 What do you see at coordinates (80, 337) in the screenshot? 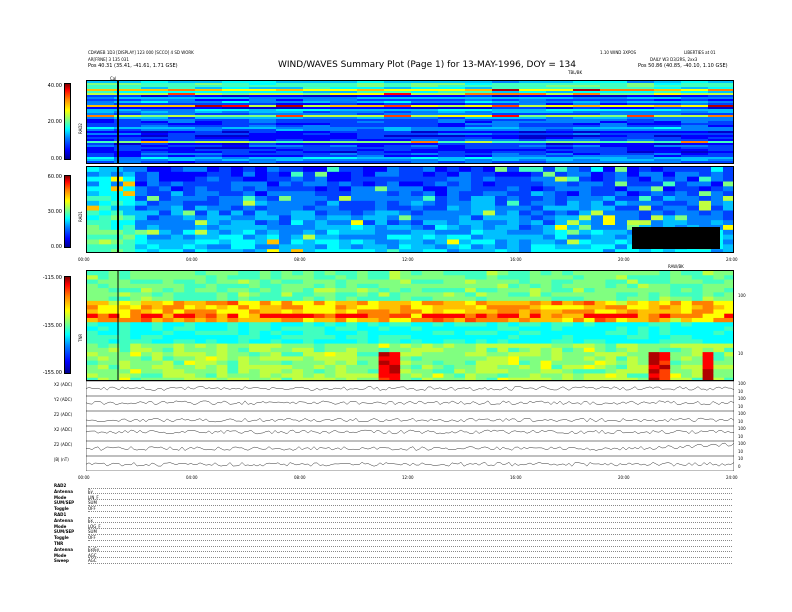
I see `tnr-ylabel: TNR` at bounding box center [80, 337].